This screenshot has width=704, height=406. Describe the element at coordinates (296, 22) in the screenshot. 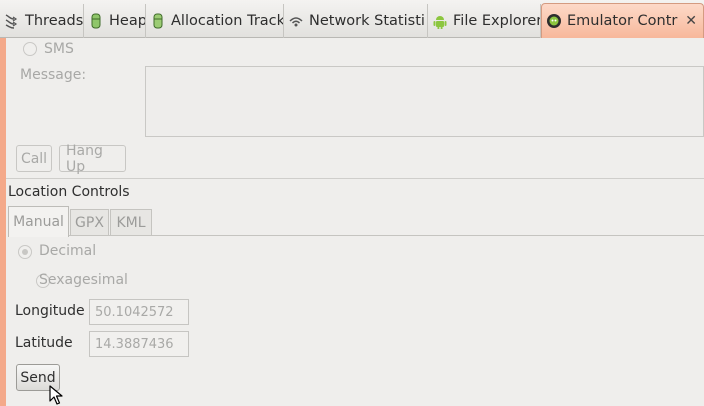

I see `network-icon` at that location.